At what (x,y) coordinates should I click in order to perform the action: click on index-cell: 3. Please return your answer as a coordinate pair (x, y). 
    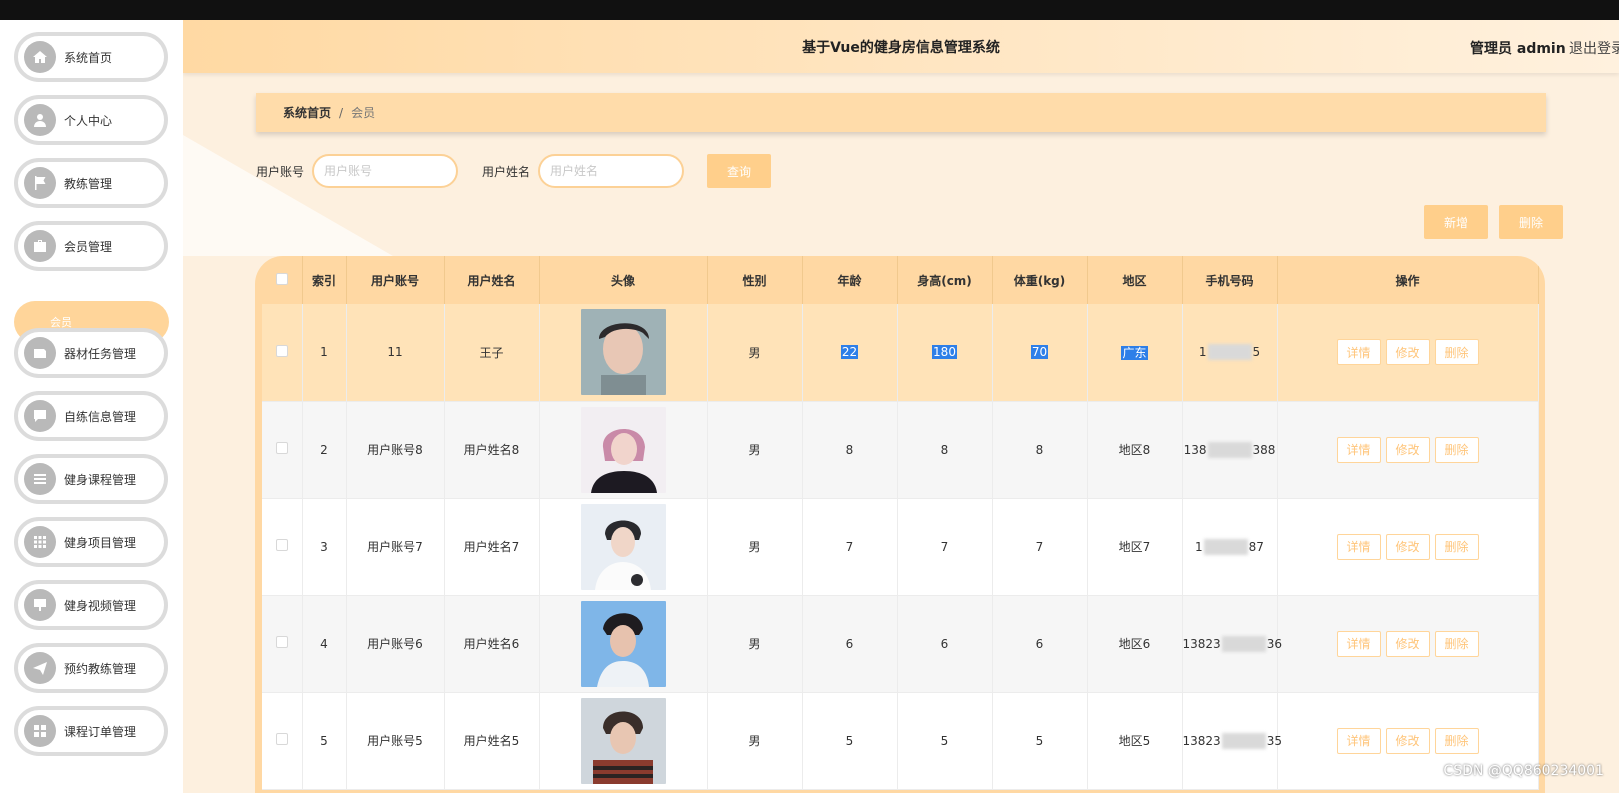
    Looking at the image, I should click on (324, 547).